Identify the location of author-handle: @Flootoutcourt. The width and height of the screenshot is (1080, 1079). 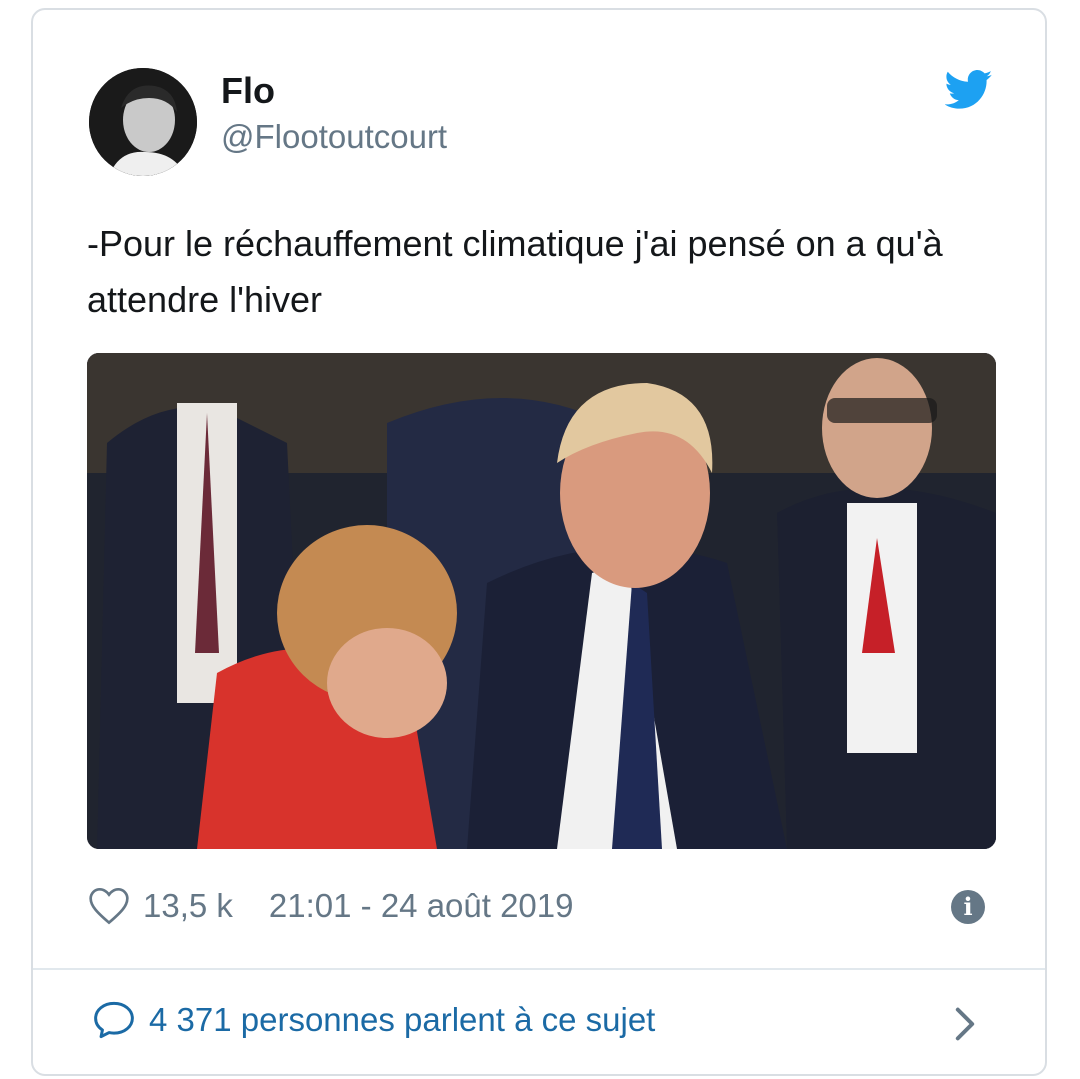
(334, 137).